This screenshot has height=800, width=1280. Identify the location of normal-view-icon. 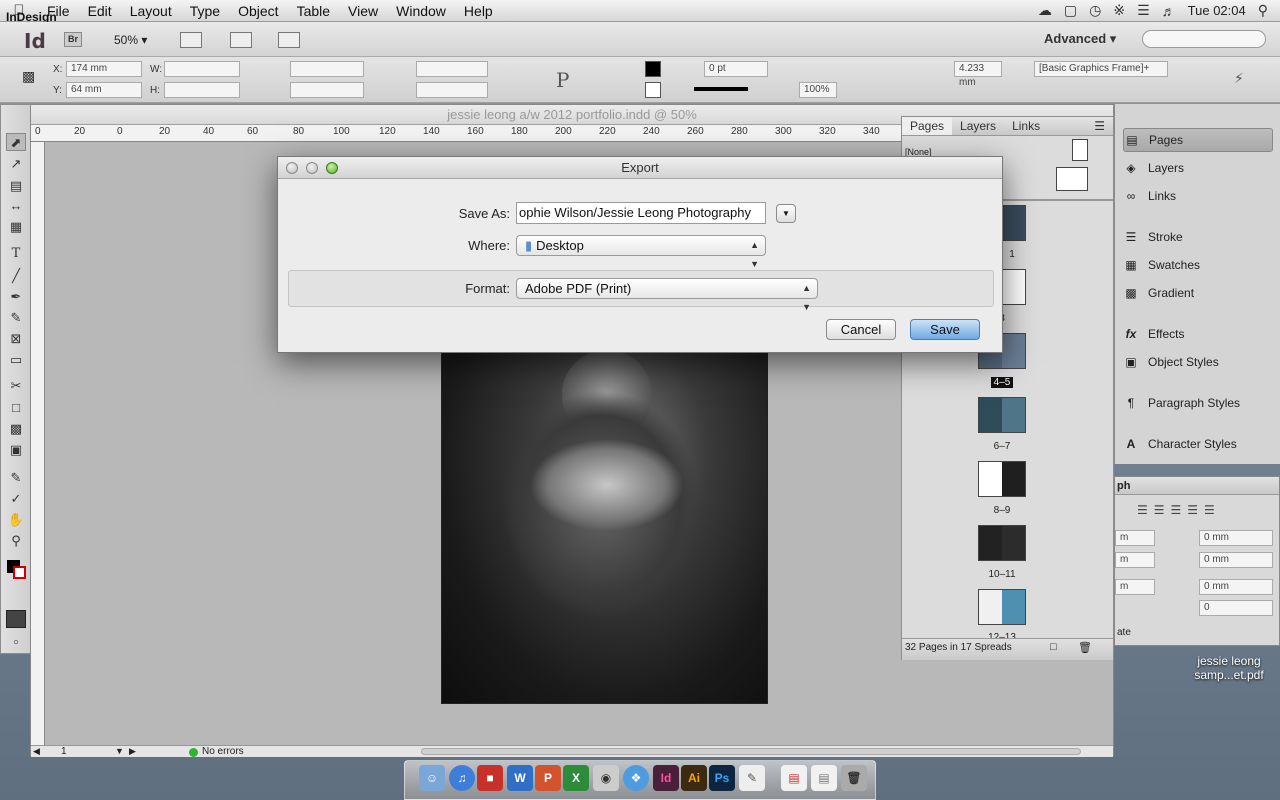
(16, 619).